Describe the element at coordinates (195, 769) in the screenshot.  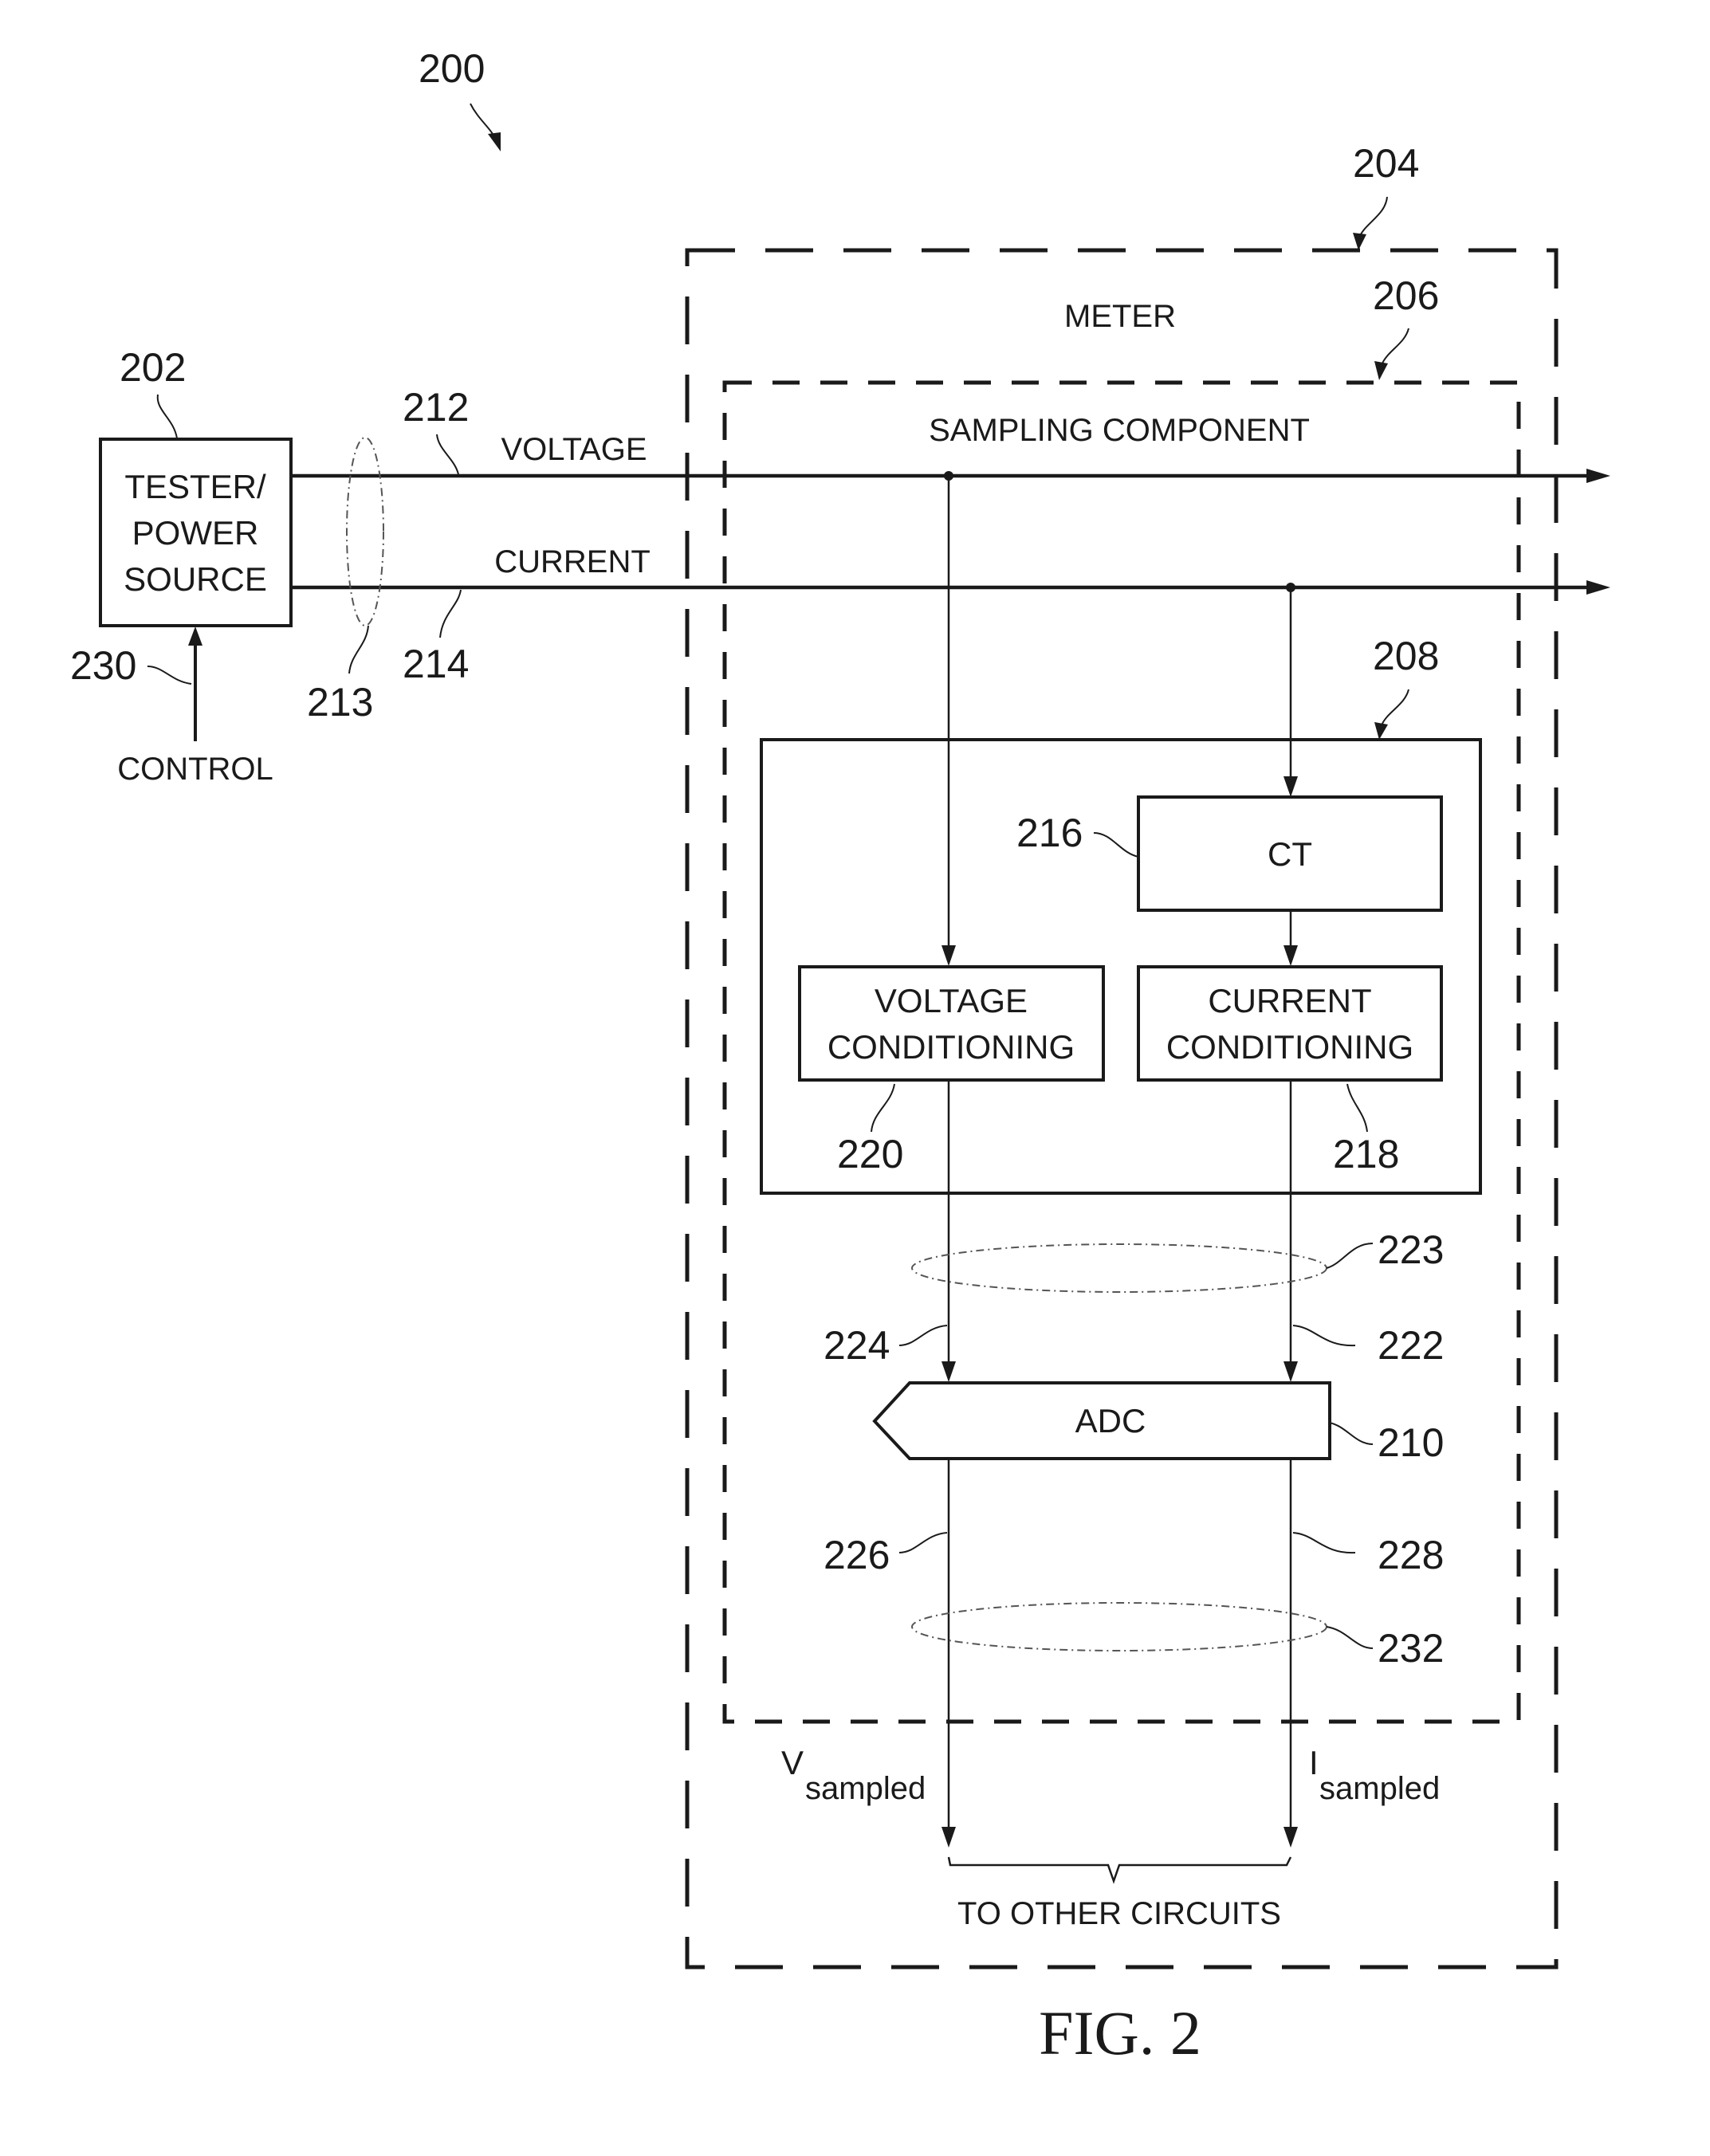
I see `control-label: CONTROL` at that location.